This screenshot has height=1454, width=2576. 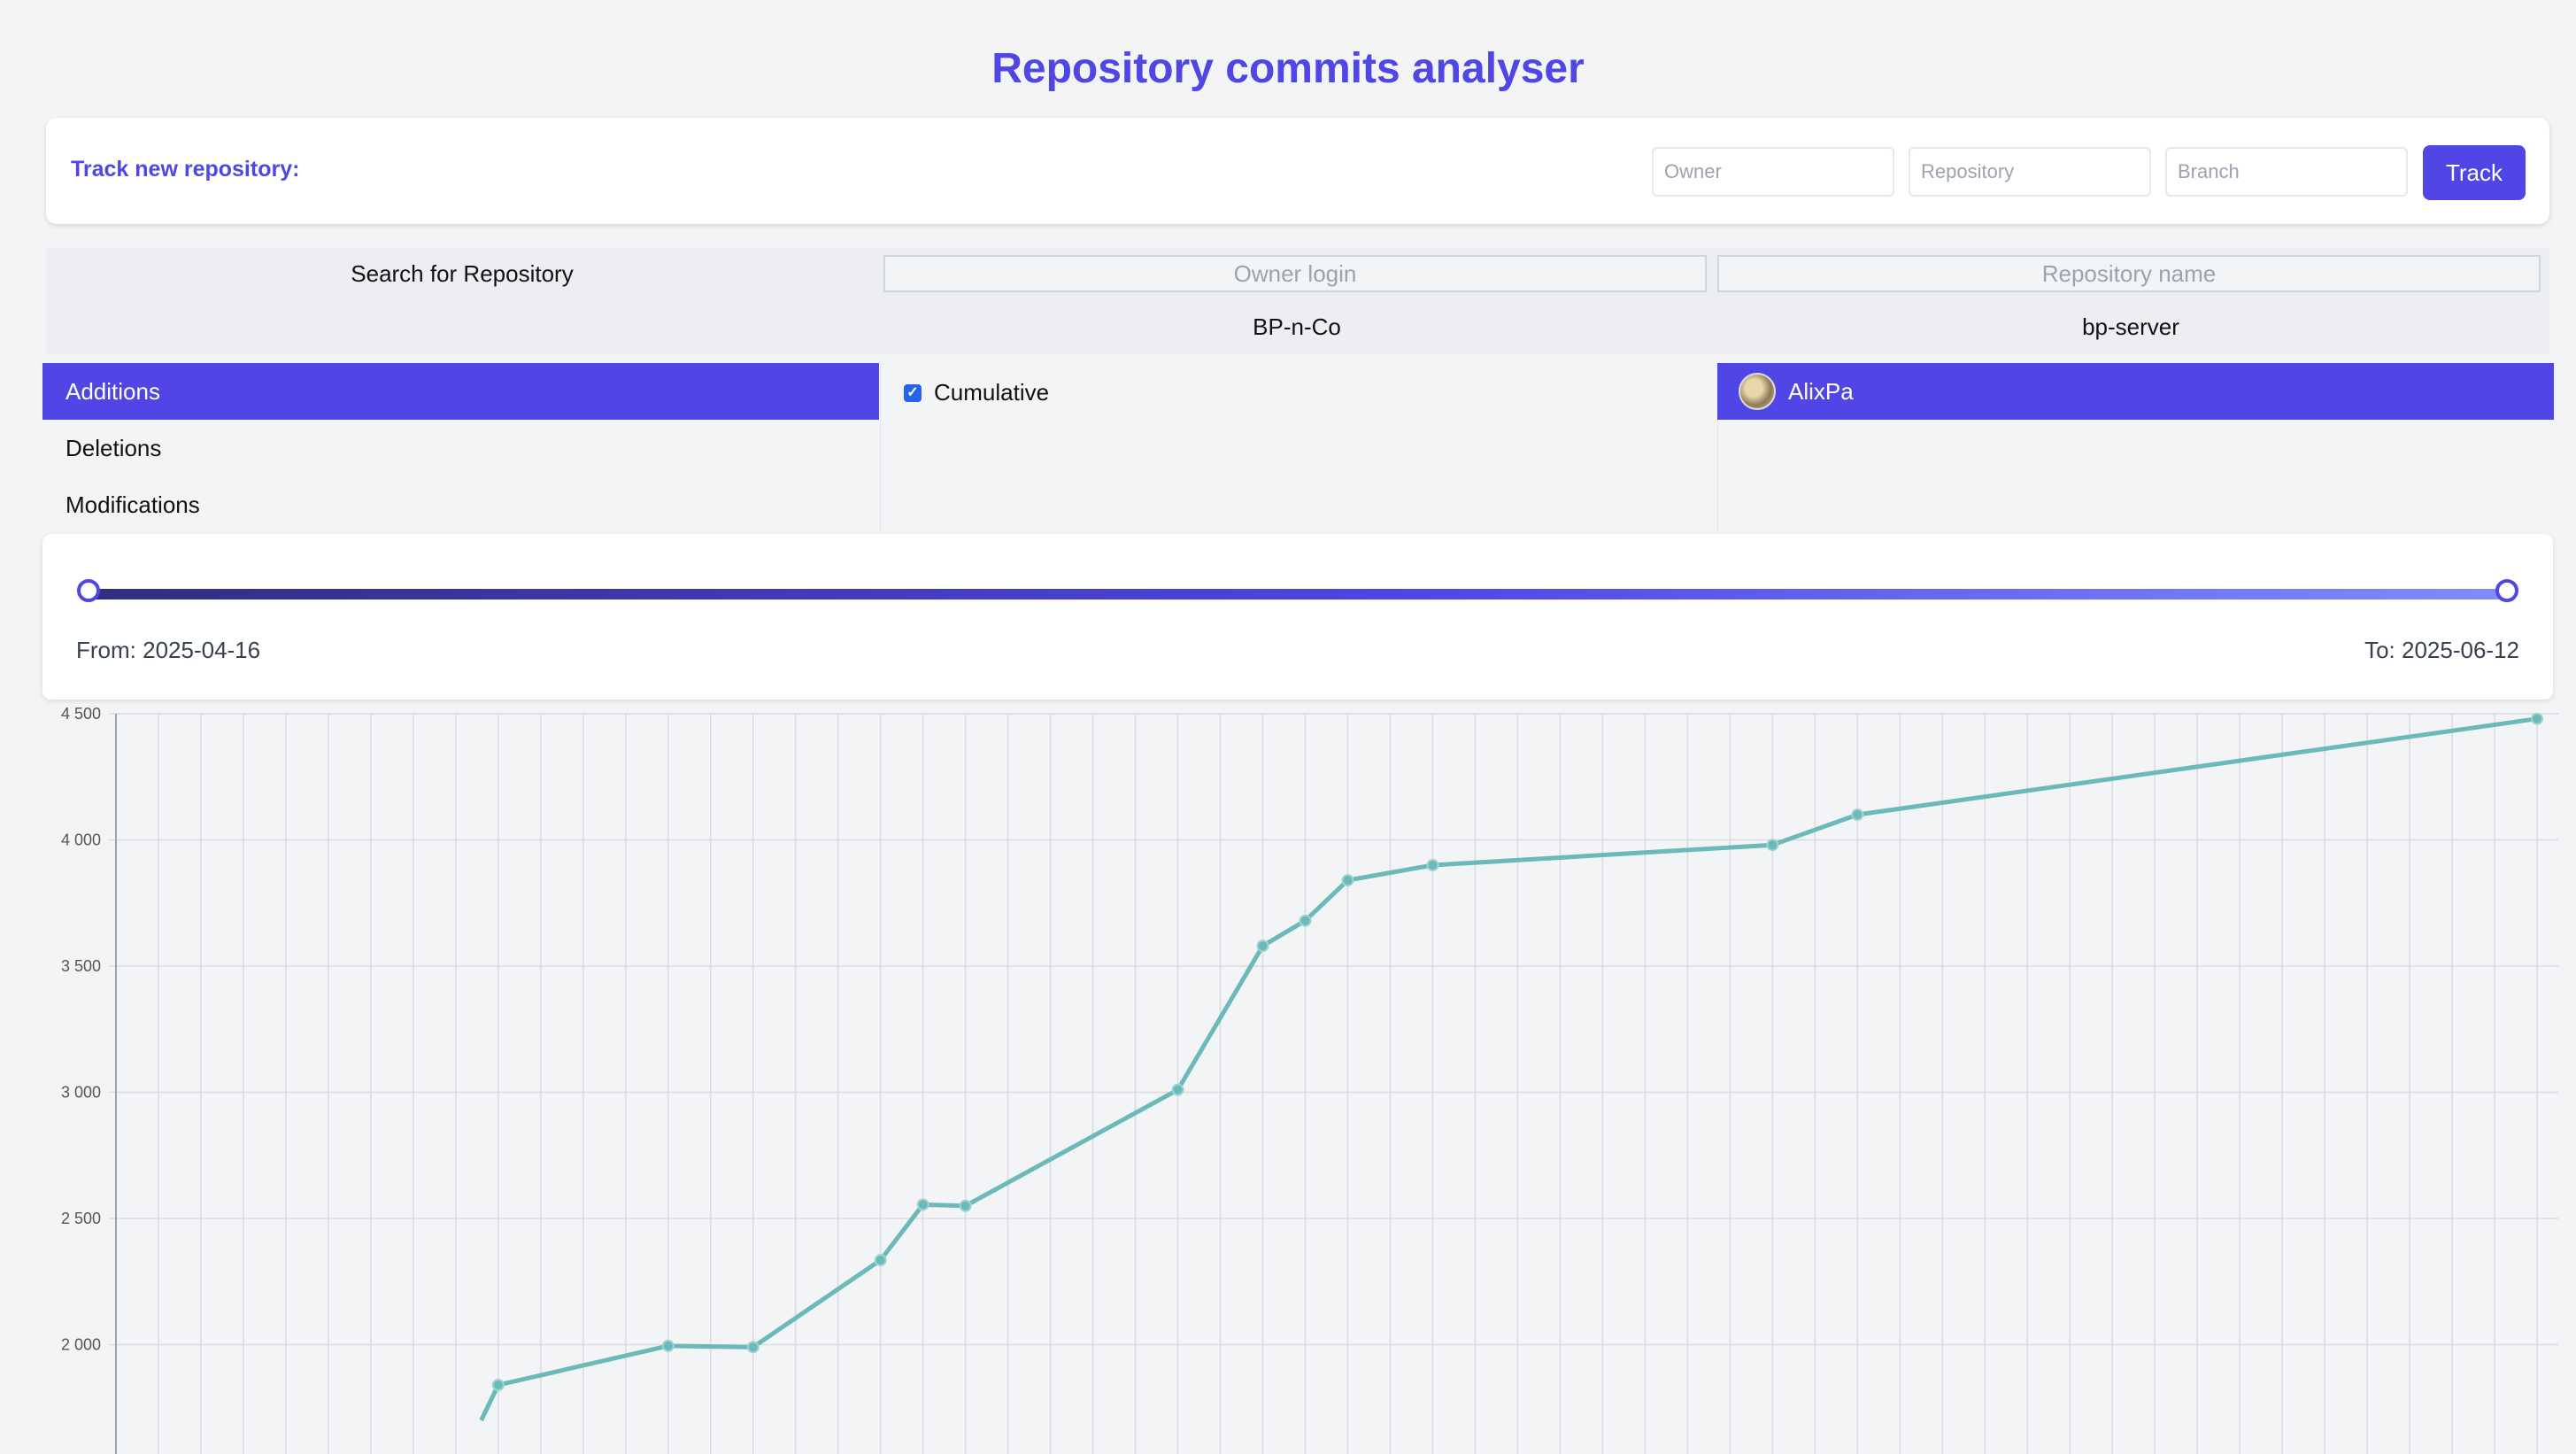 I want to click on page-title: Repository commits analyser, so click(x=1288, y=68).